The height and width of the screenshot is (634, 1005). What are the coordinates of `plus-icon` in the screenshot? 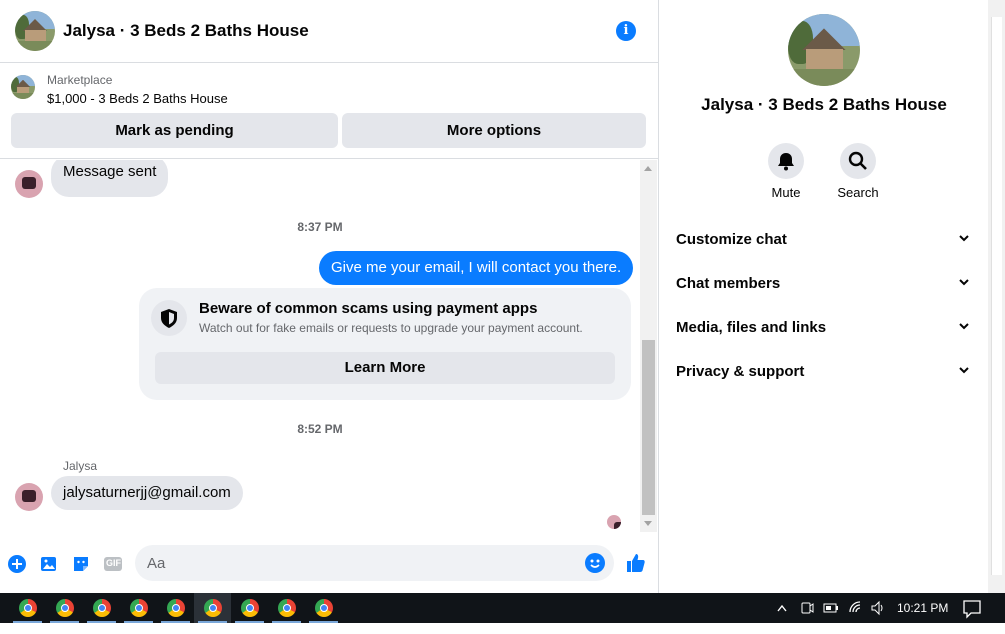 It's located at (17, 564).